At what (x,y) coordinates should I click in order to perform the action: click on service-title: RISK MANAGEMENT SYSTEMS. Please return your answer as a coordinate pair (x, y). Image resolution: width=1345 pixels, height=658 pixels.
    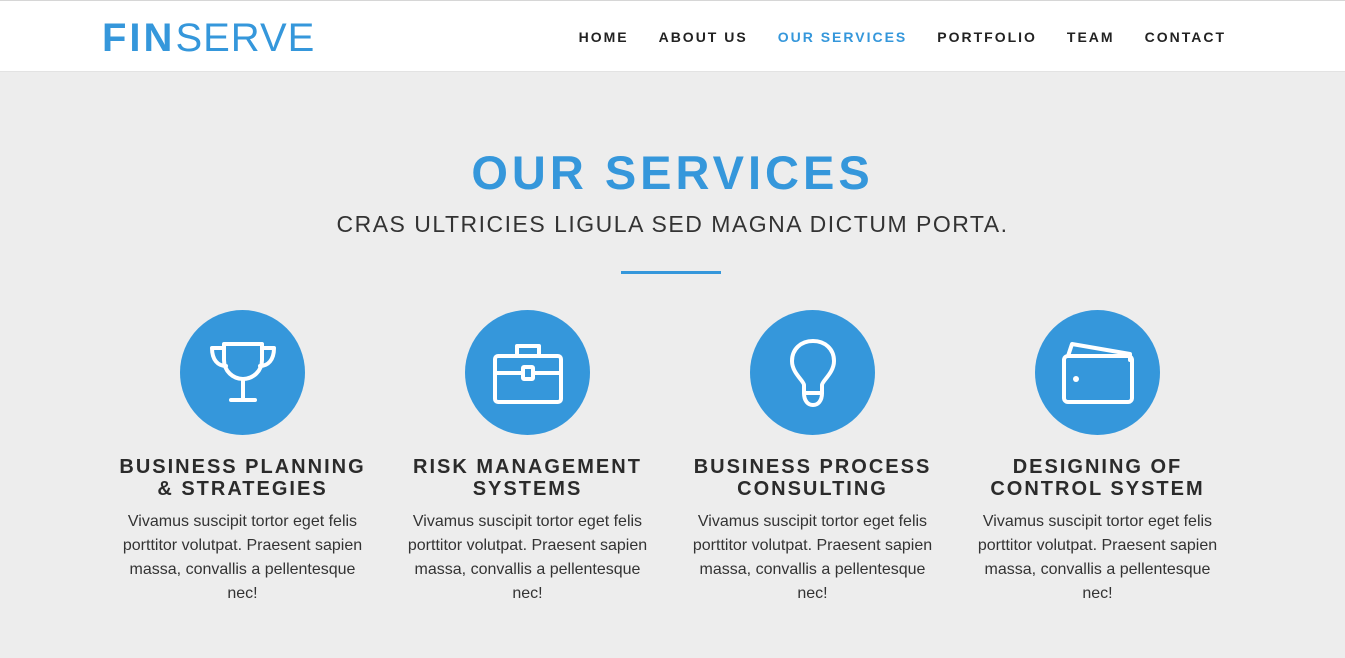
    Looking at the image, I should click on (527, 478).